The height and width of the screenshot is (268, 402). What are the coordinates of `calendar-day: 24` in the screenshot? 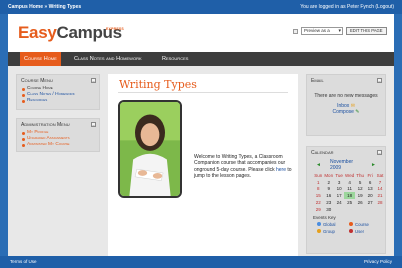 It's located at (339, 202).